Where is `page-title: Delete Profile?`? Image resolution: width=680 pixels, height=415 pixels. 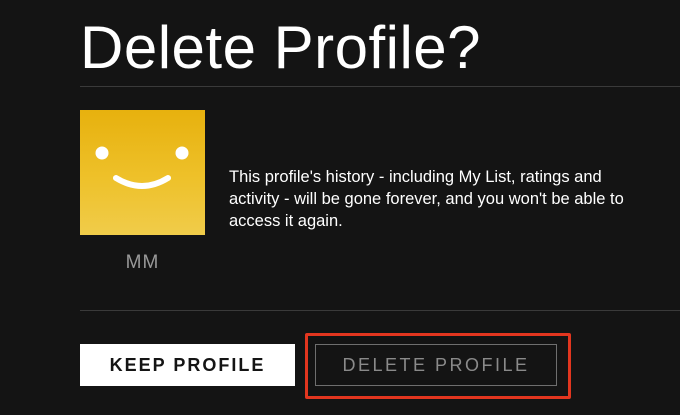 page-title: Delete Profile? is located at coordinates (281, 47).